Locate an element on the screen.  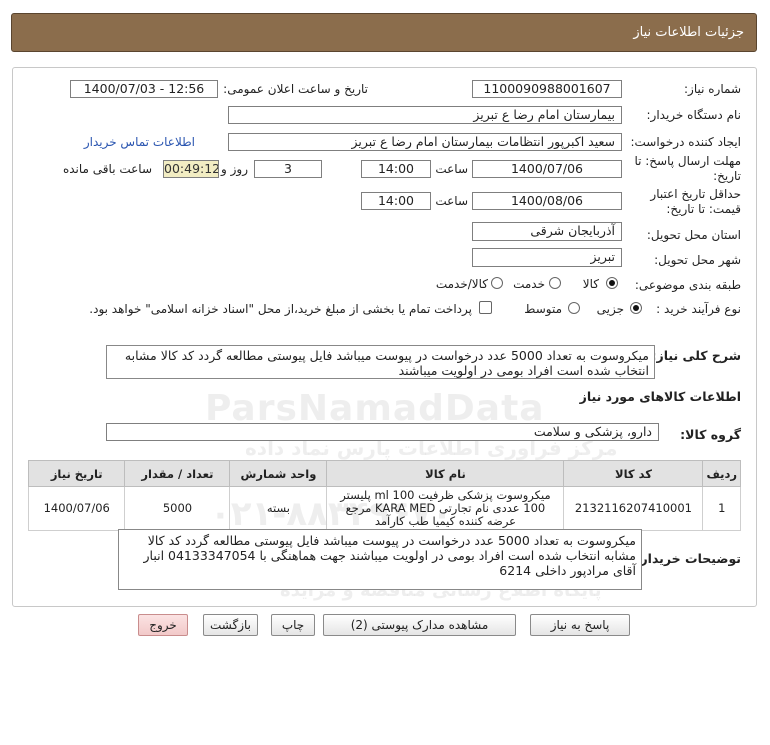
days-field: 3 is located at coordinates (288, 169).